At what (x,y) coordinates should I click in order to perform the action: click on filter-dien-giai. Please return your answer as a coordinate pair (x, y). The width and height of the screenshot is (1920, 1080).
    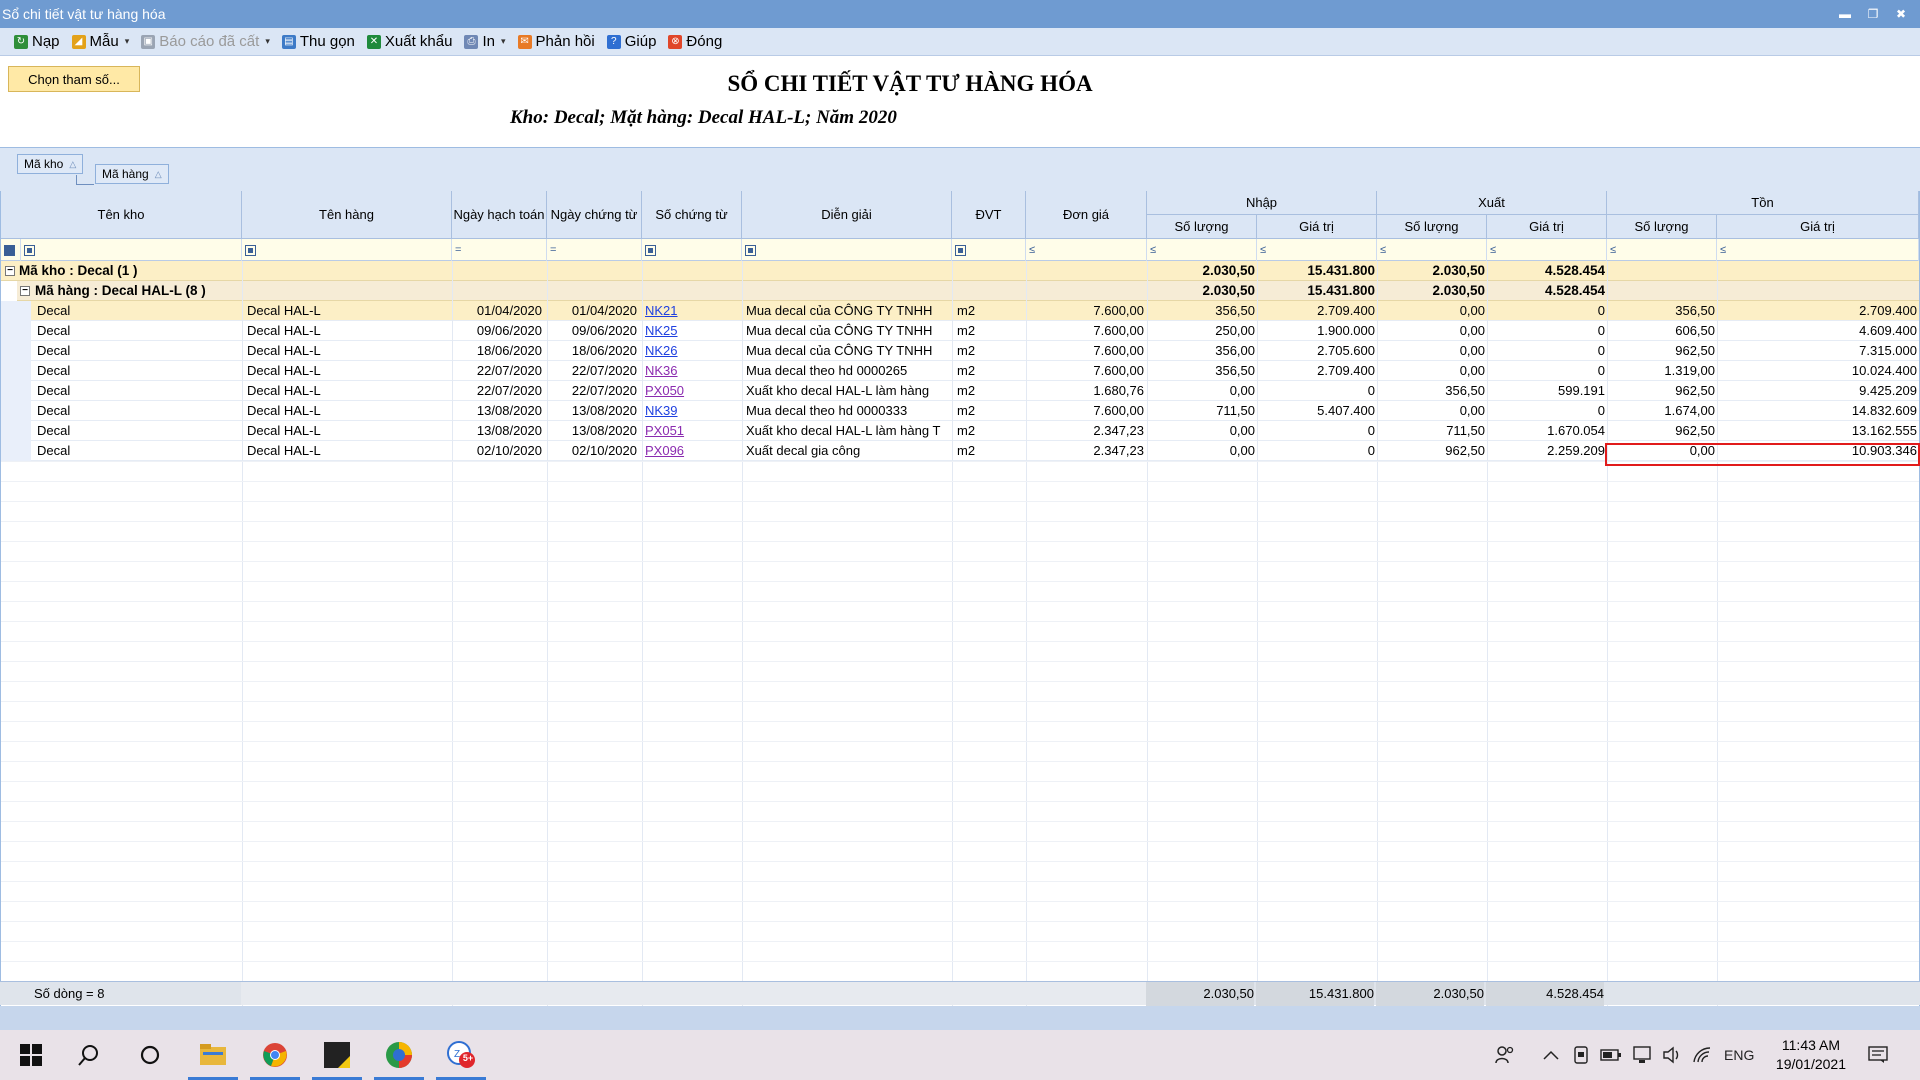
    Looking at the image, I should click on (847, 250).